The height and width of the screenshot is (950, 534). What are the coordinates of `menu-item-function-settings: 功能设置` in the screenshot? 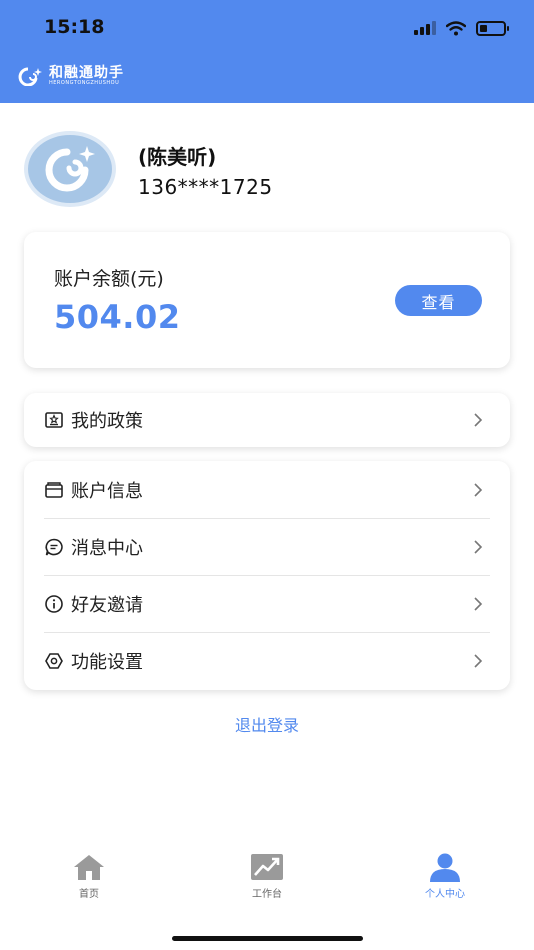 It's located at (267, 660).